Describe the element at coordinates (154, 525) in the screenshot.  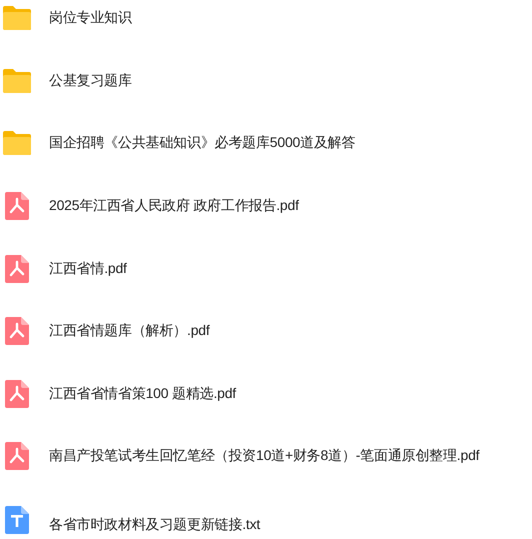
I see `file-name: 各省市时政材料及习题更新链接.txt` at that location.